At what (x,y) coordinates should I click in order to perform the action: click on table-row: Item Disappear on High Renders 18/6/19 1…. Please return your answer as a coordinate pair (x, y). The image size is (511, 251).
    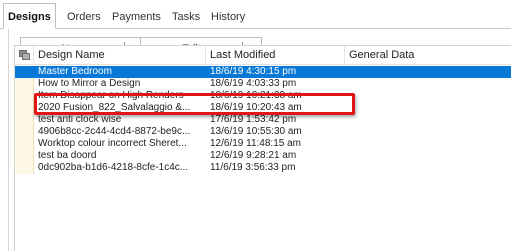
    Looking at the image, I should click on (263, 96).